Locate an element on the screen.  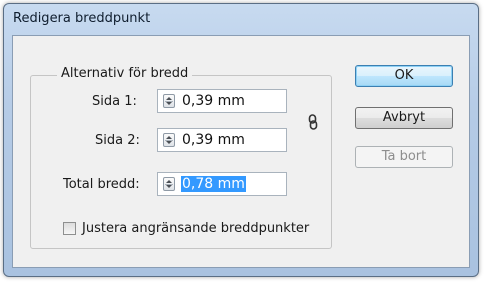
side2-field: 0,39 mm is located at coordinates (222, 140).